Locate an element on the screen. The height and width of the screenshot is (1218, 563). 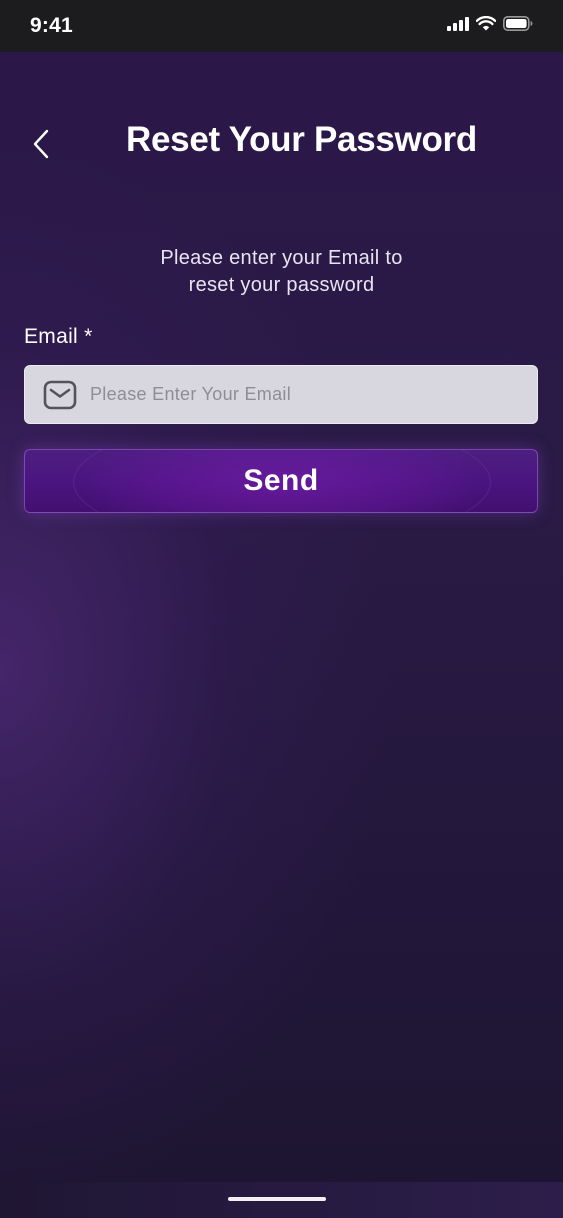
send-button: Send is located at coordinates (281, 481).